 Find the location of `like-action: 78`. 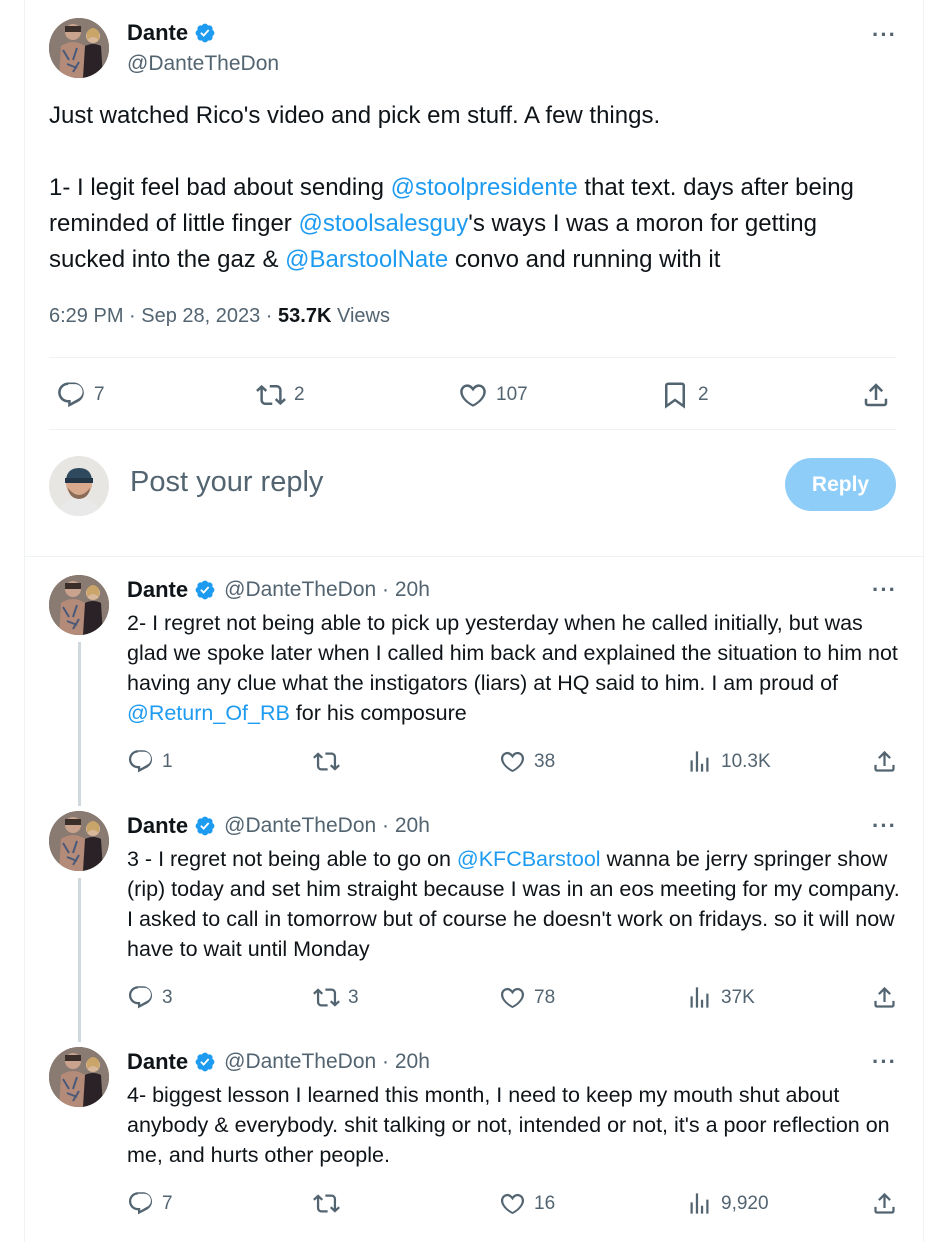

like-action: 78 is located at coordinates (527, 997).